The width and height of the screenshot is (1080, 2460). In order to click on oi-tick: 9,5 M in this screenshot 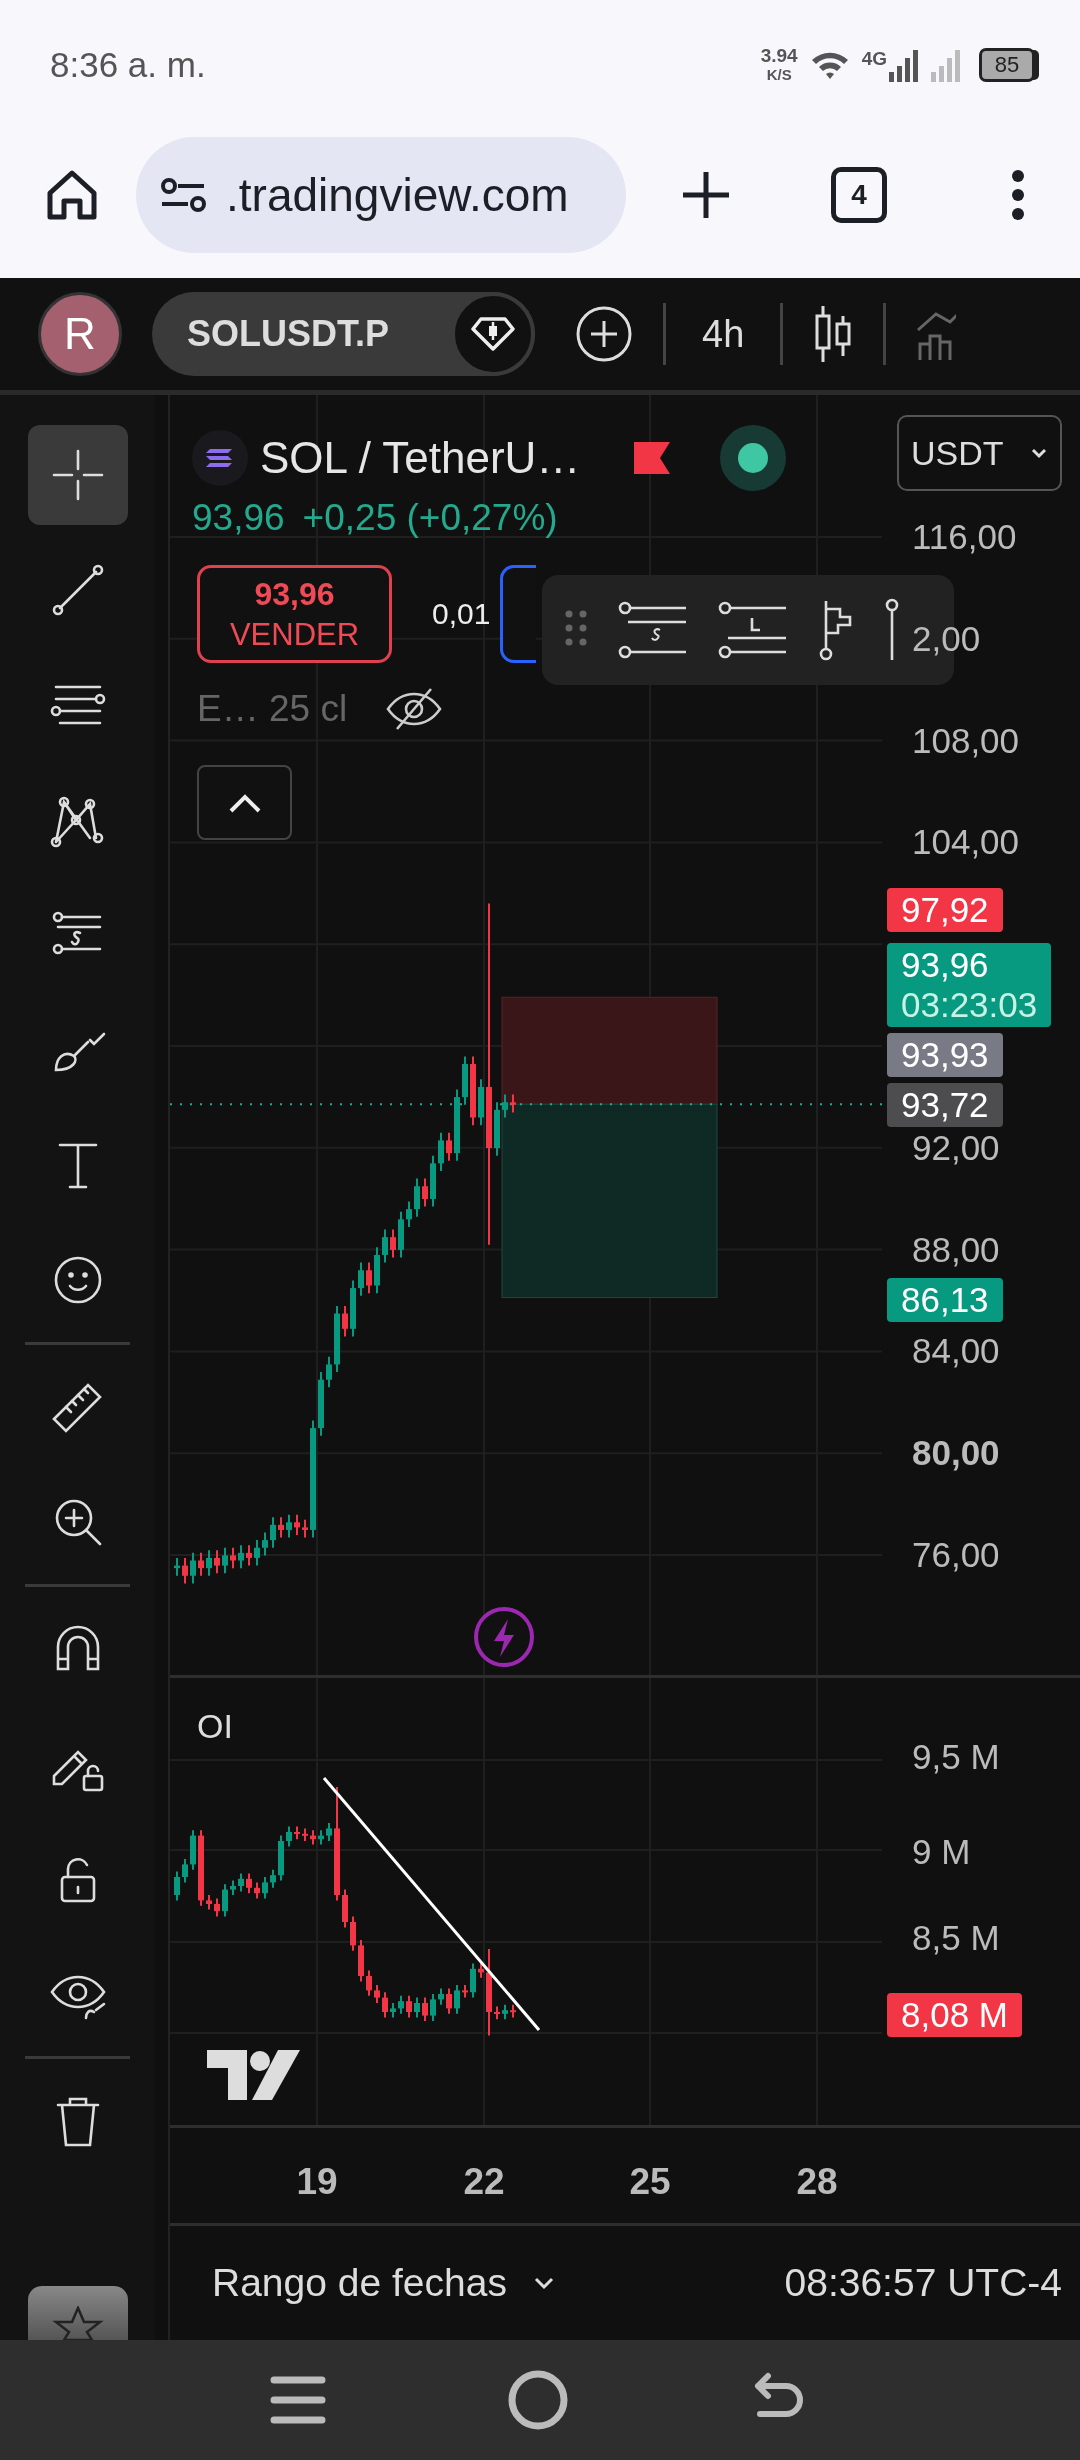, I will do `click(956, 1757)`.